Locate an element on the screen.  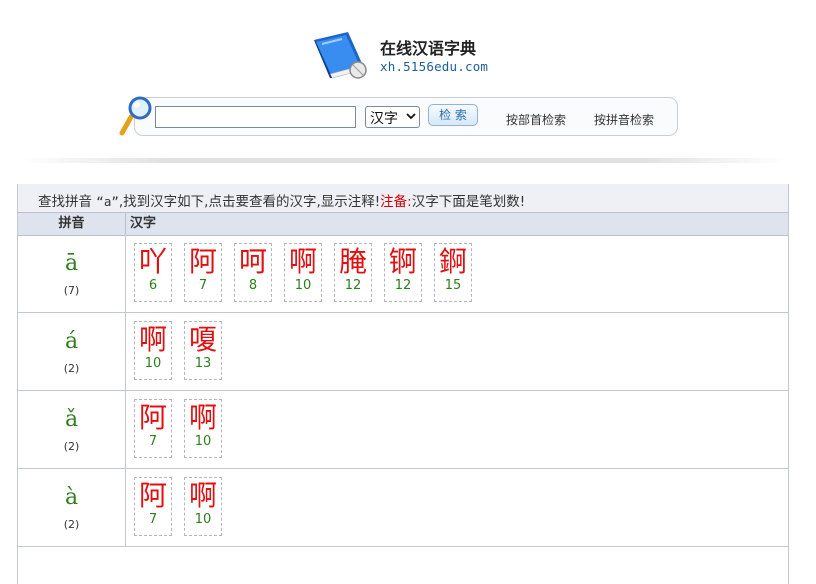
search-type-select: 汉字 is located at coordinates (392, 117).